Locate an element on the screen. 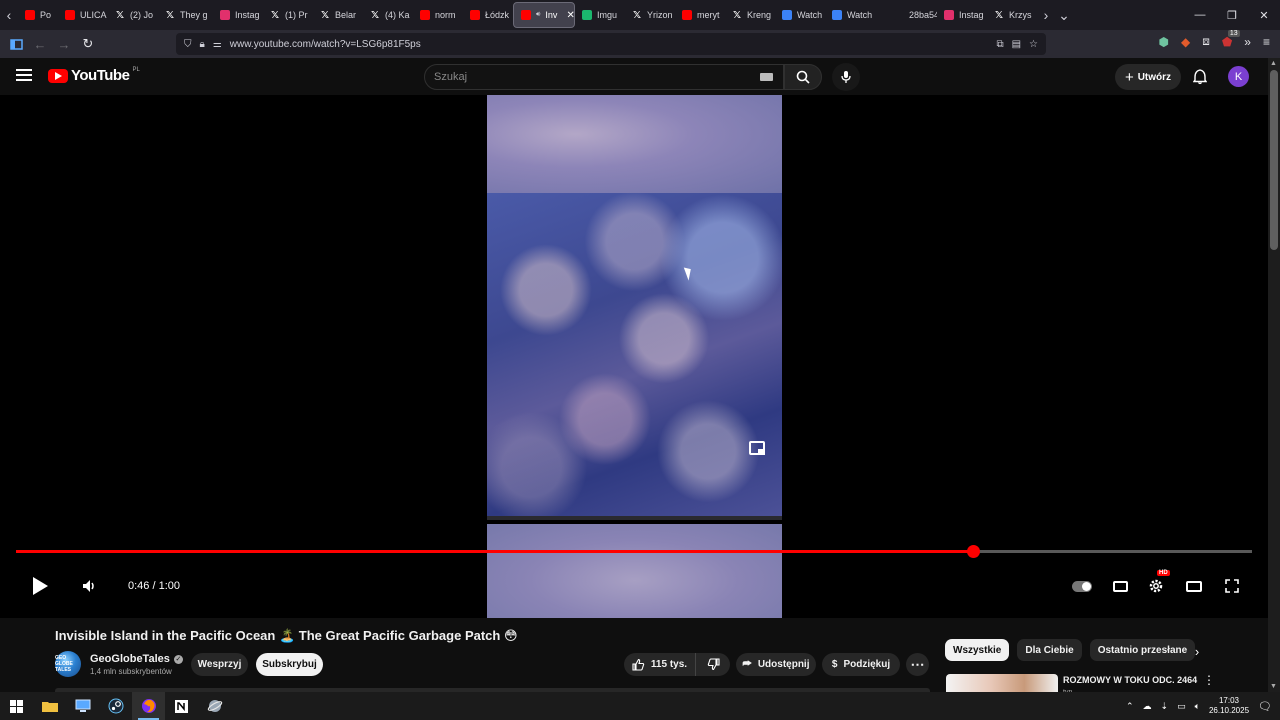 This screenshot has width=1280, height=720. sidebar-toggle-icon is located at coordinates (16, 44).